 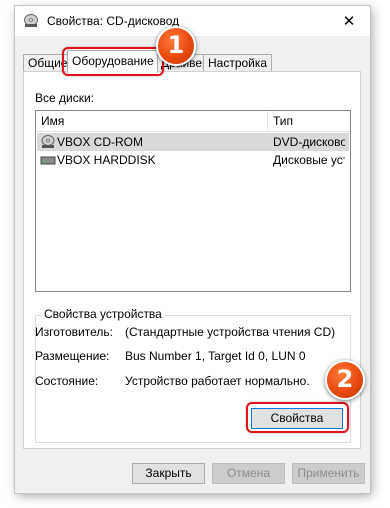 What do you see at coordinates (103, 314) in the screenshot?
I see `device-properties-title: Свойства устройства` at bounding box center [103, 314].